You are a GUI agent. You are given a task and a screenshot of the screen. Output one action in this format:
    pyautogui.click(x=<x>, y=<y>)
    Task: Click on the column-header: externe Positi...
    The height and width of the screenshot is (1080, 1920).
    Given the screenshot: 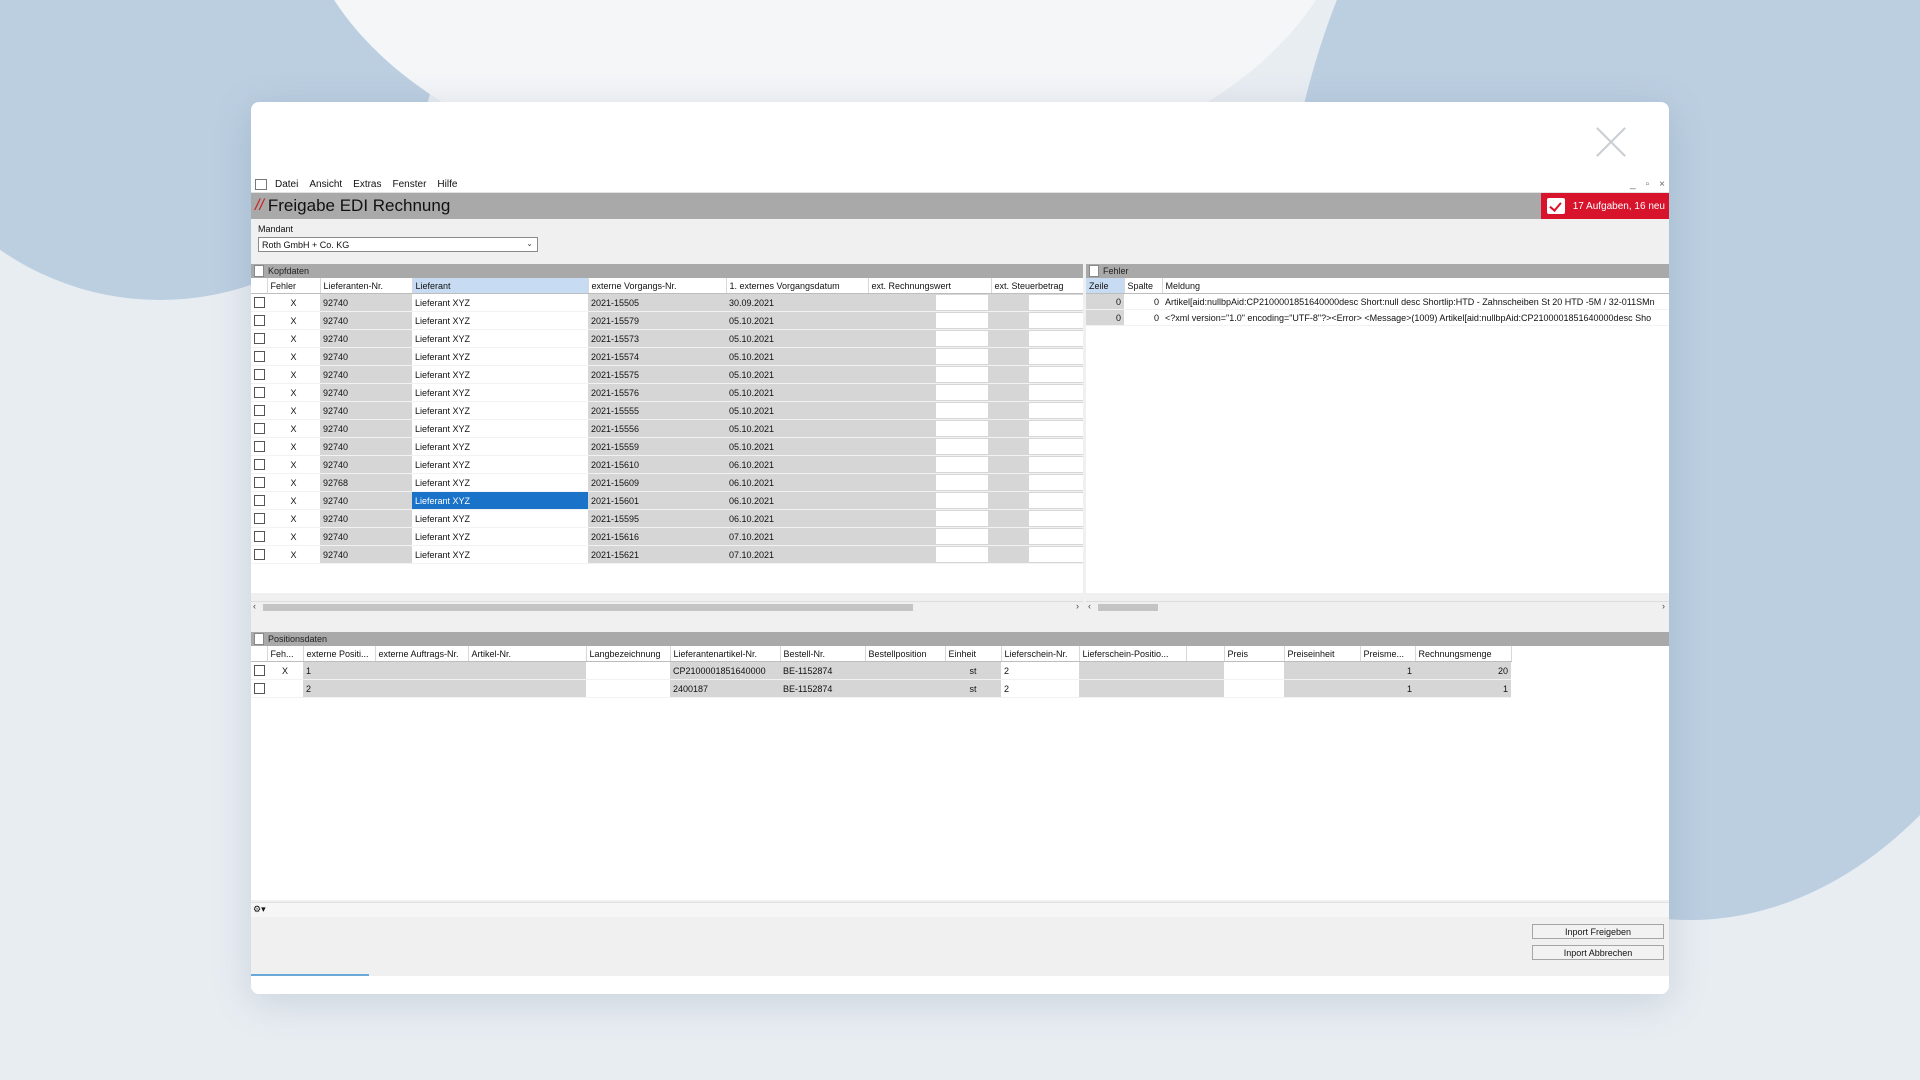 What is the action you would take?
    pyautogui.click(x=339, y=654)
    